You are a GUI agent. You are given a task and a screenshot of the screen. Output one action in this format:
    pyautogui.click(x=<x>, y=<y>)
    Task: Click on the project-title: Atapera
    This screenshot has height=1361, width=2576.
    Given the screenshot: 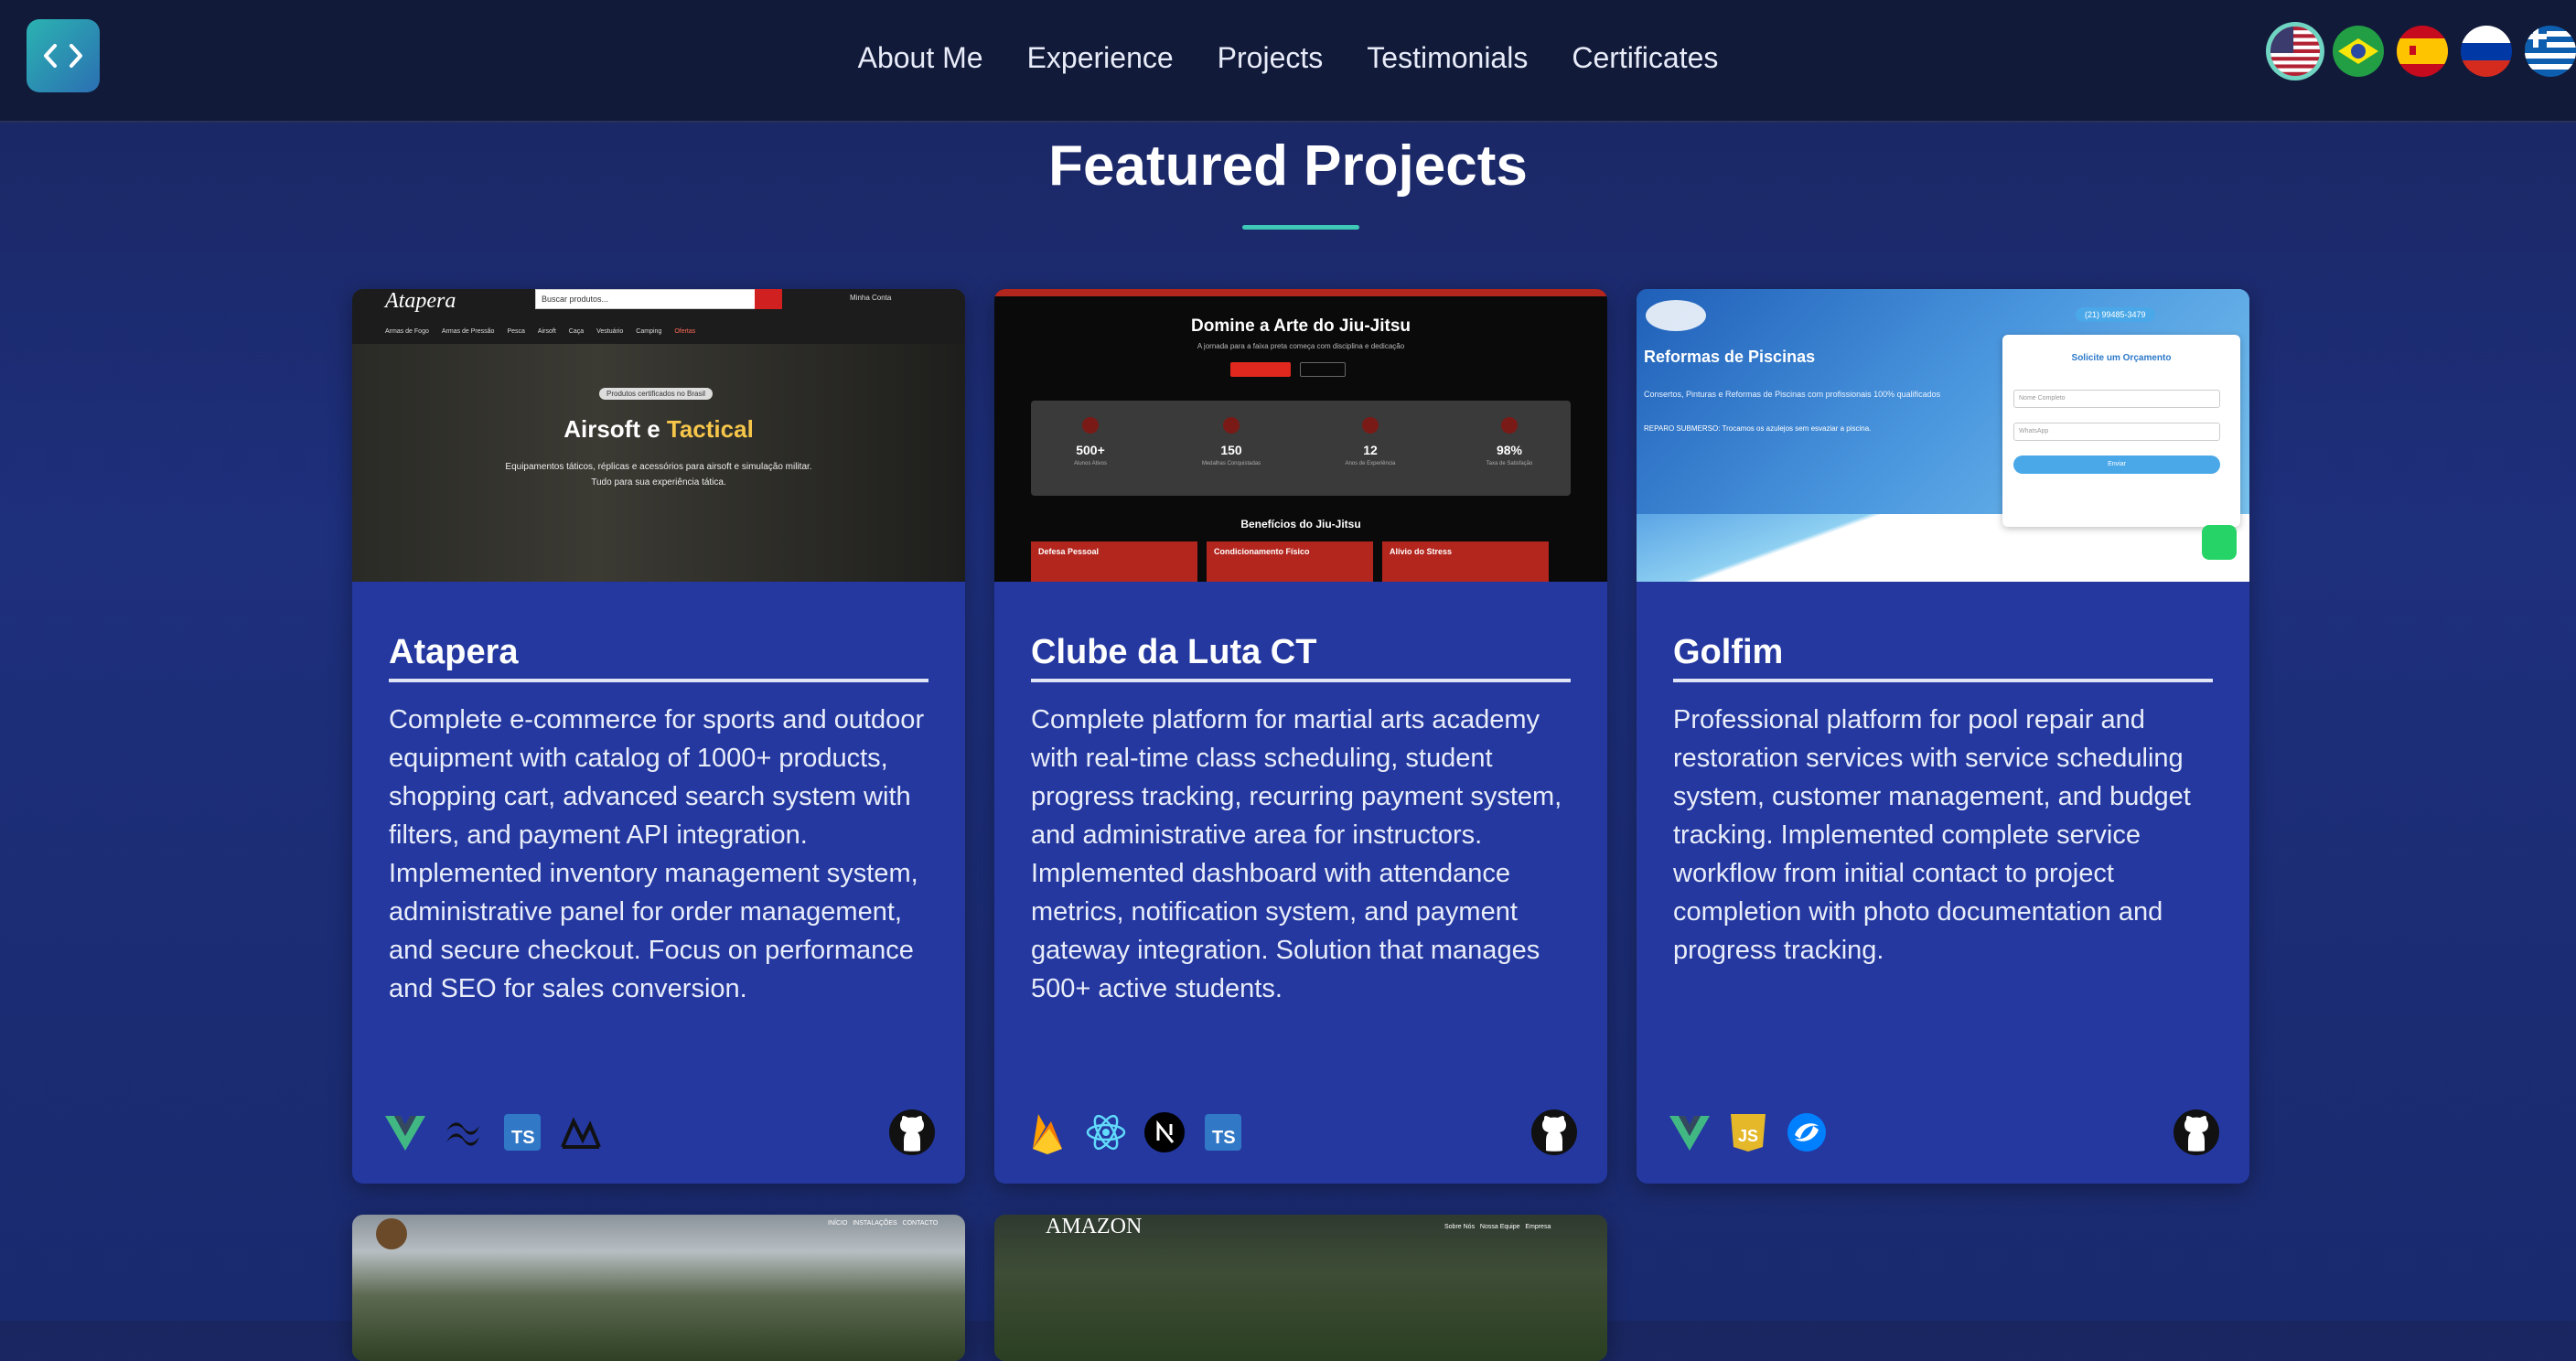 What is the action you would take?
    pyautogui.click(x=454, y=652)
    